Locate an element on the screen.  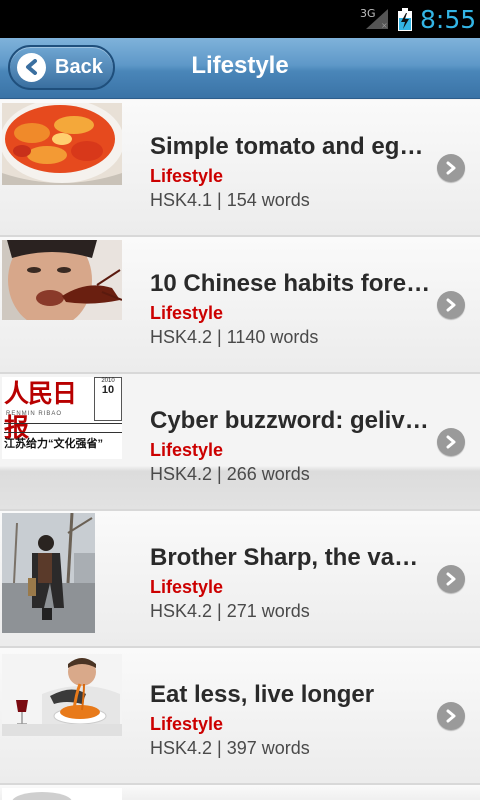
battery-charging-icon is located at coordinates (405, 19).